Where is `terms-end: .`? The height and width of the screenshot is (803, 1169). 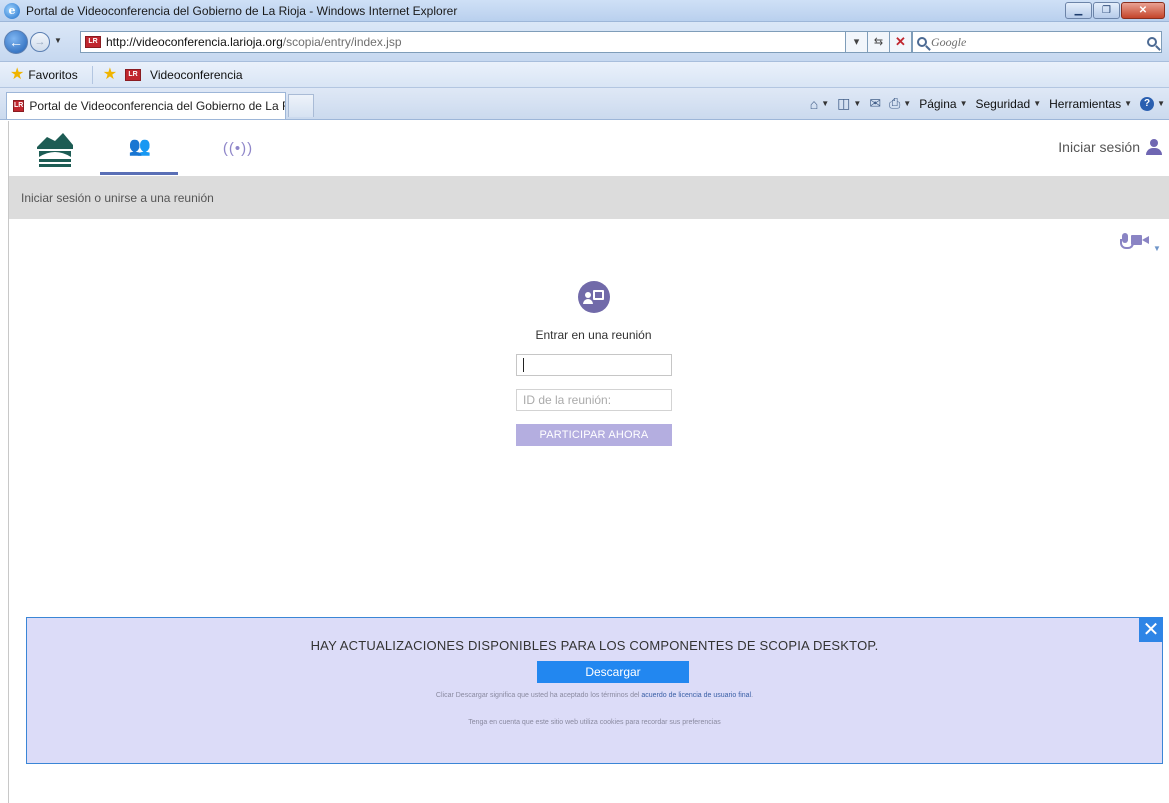
terms-end: . is located at coordinates (752, 695).